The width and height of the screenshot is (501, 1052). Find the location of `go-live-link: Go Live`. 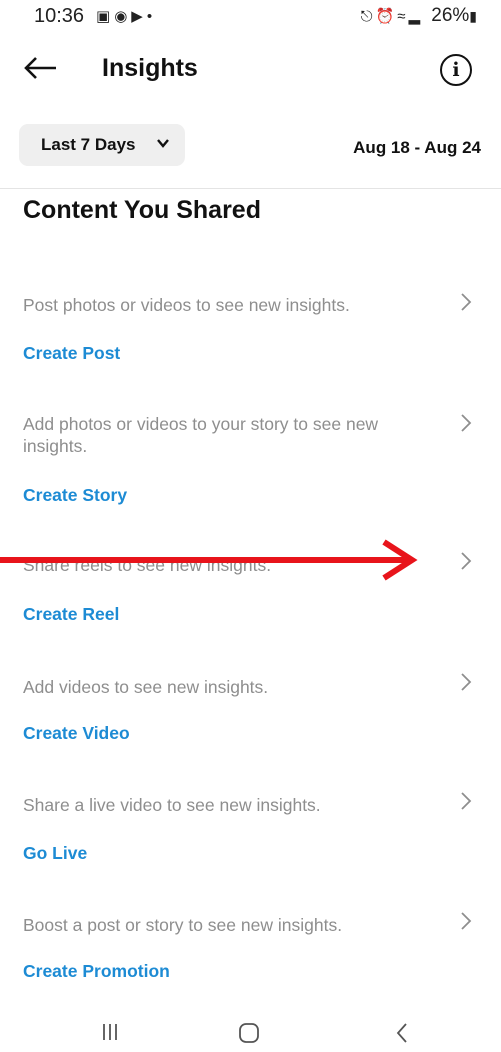

go-live-link: Go Live is located at coordinates (55, 853).